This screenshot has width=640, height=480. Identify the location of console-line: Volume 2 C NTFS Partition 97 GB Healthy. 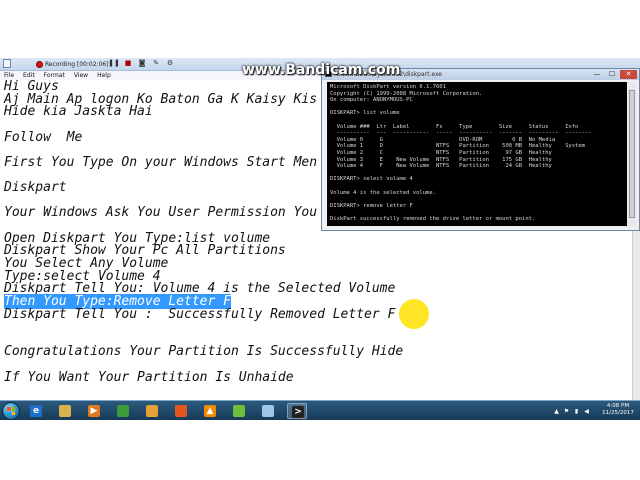
(441, 152).